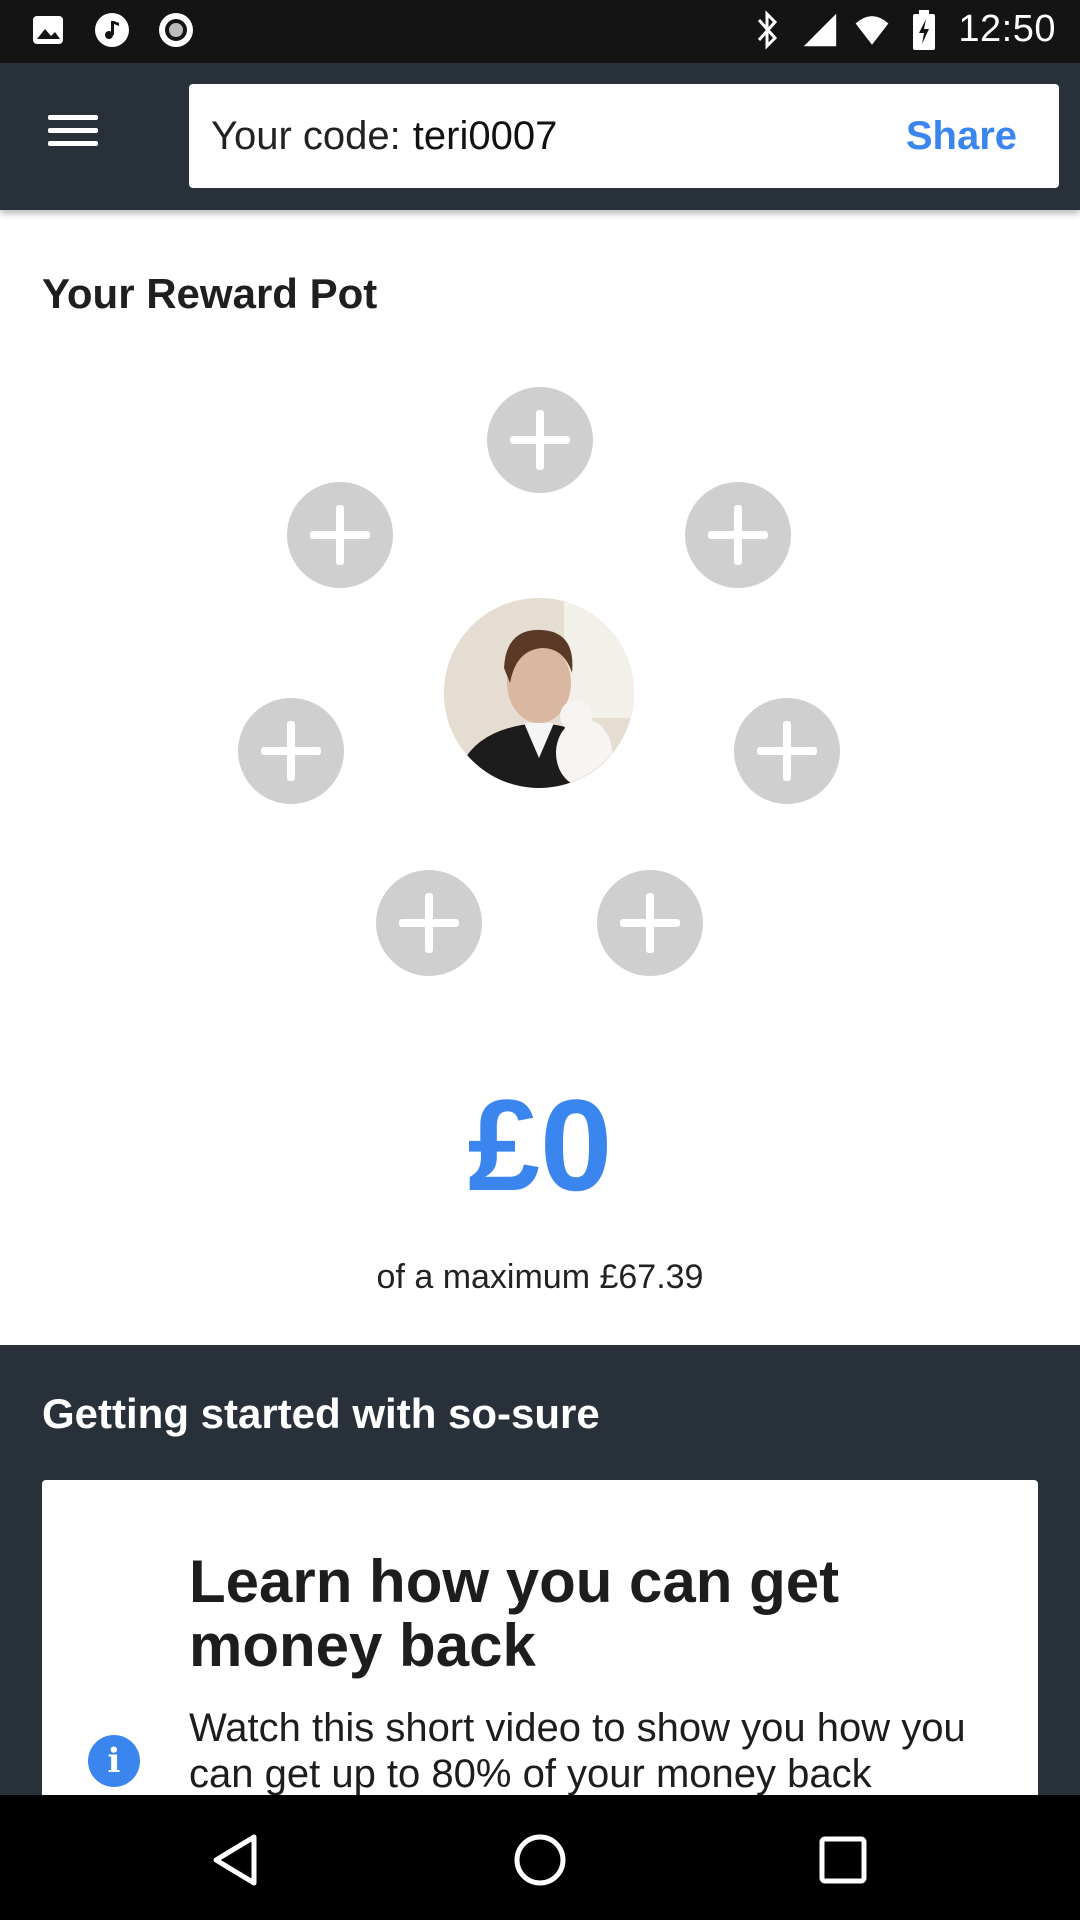 The width and height of the screenshot is (1080, 1920). Describe the element at coordinates (306, 135) in the screenshot. I see `code-label: Your code:` at that location.